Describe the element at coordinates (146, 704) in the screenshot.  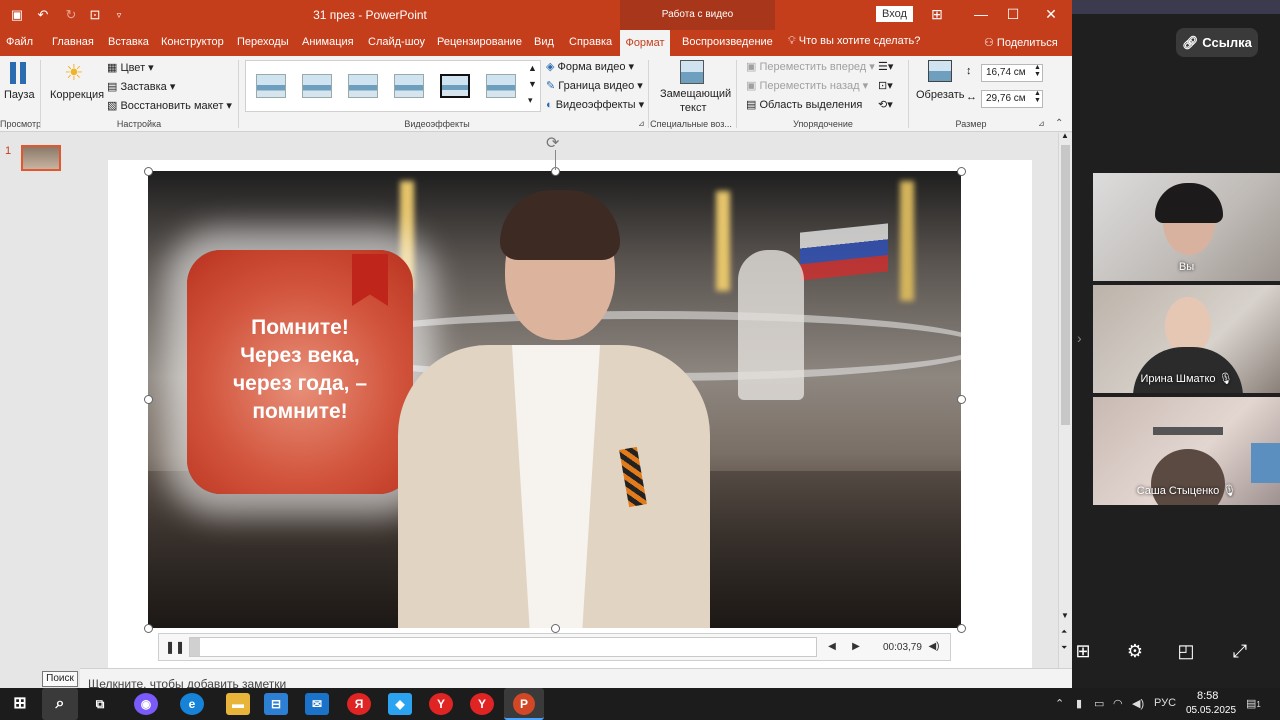
I see `alice-assistant-icon: ◉` at that location.